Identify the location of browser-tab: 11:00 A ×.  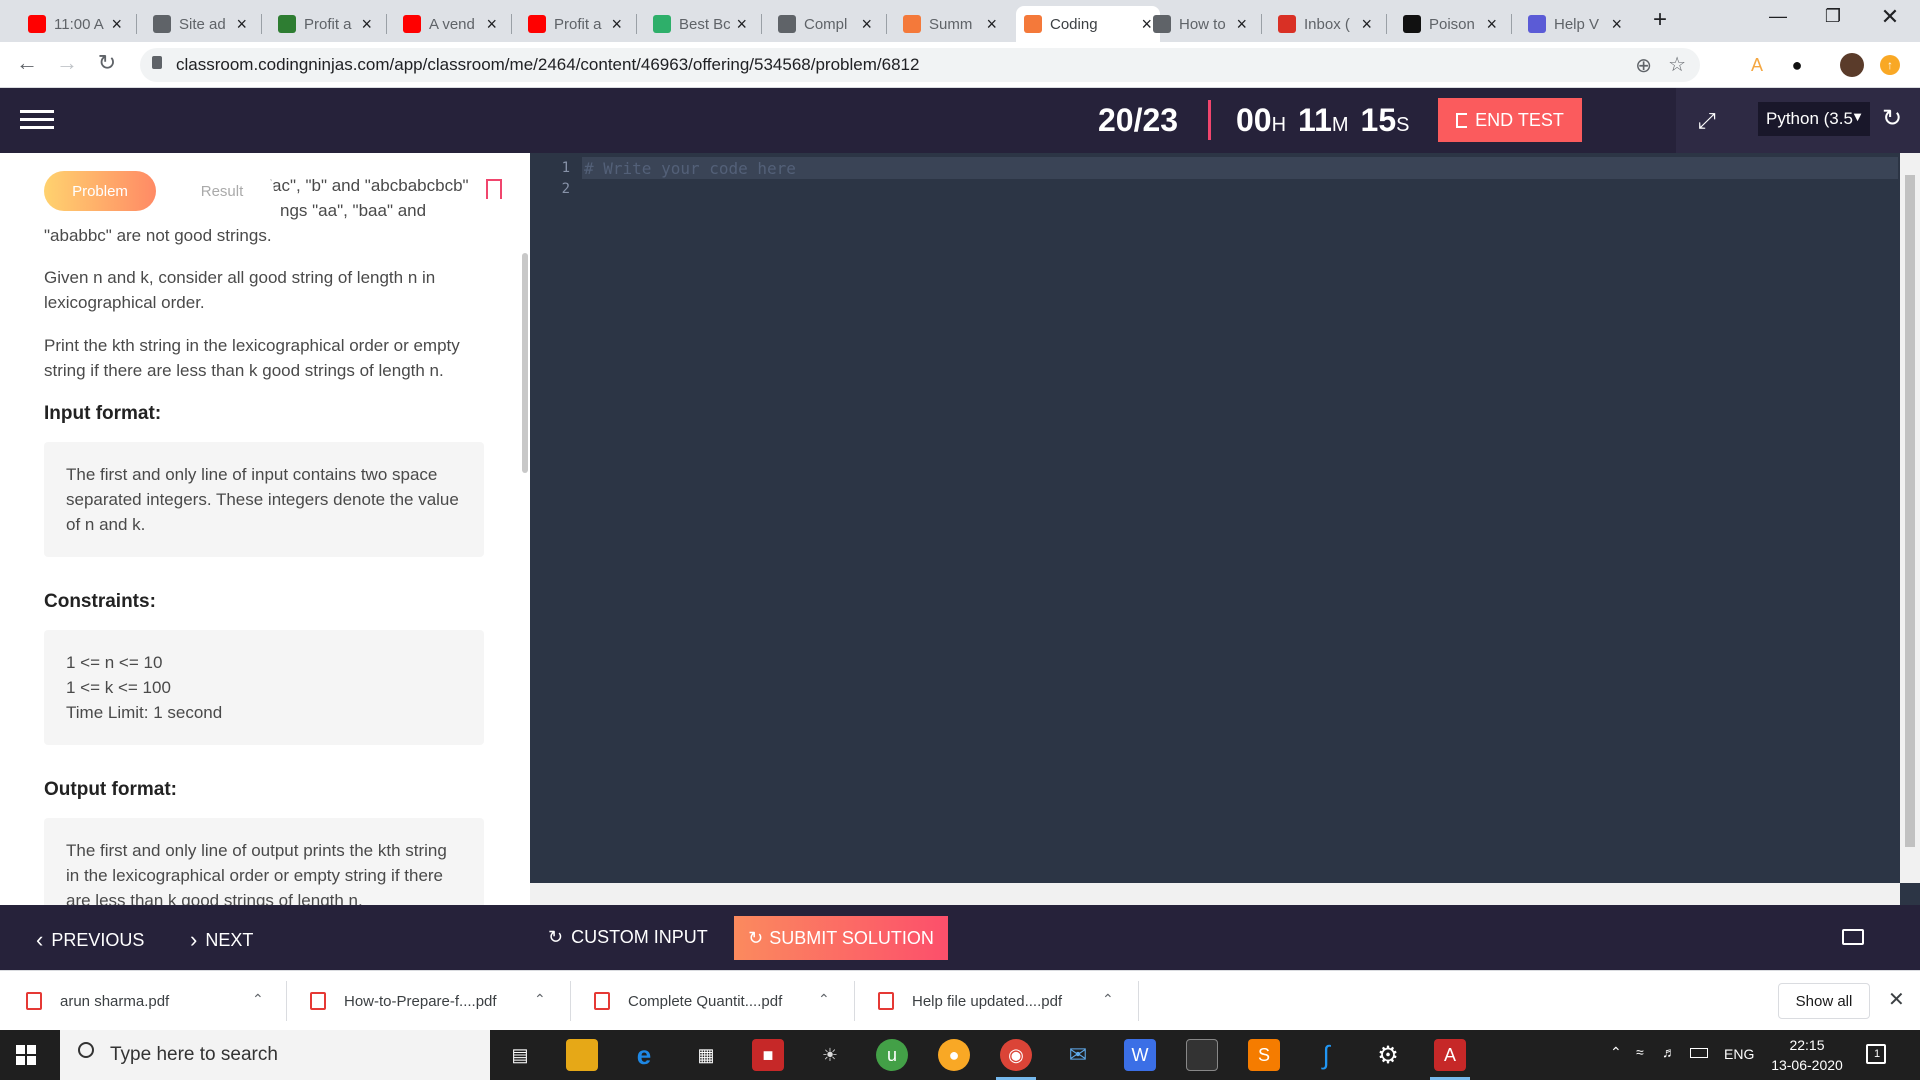
(75, 24).